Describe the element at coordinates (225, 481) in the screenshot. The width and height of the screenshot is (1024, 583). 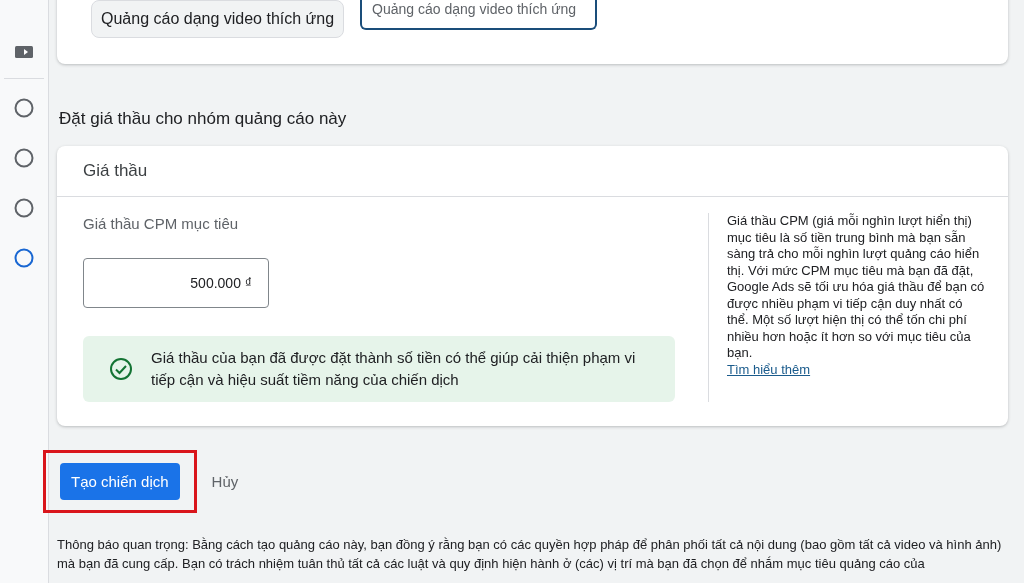
I see `cancel-button: Hủy` at that location.